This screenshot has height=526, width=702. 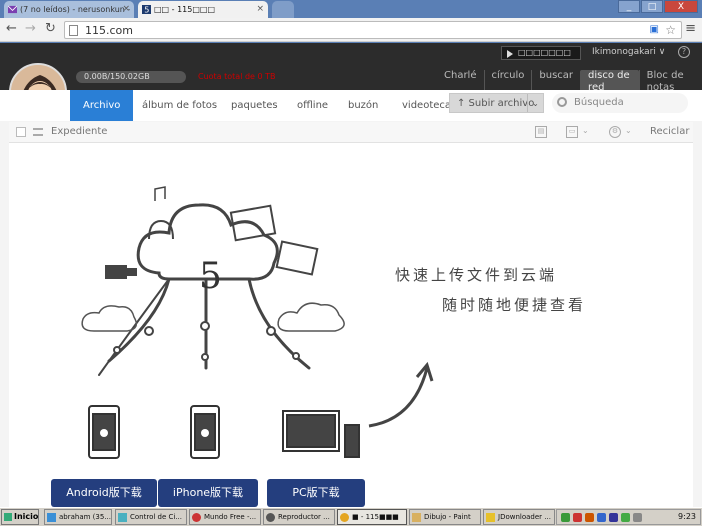 I want to click on browser-tab-115: 5 □□ - 115□□□ ×, so click(x=203, y=9).